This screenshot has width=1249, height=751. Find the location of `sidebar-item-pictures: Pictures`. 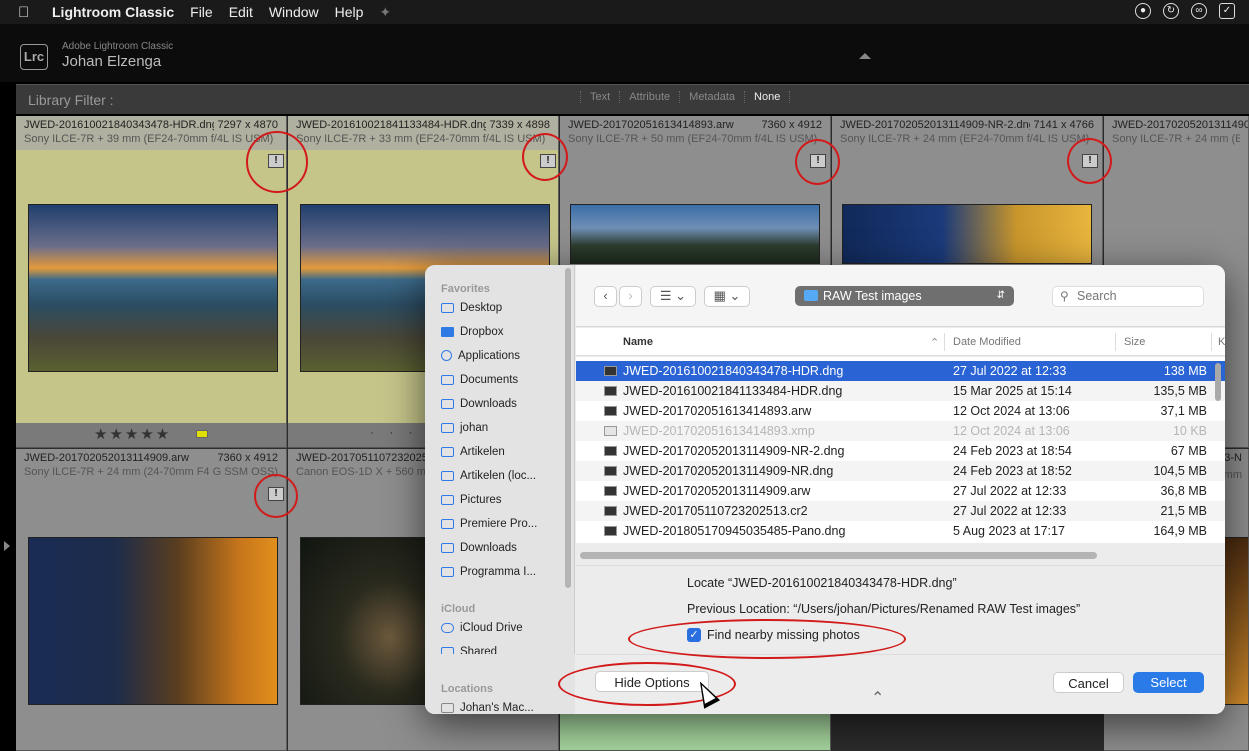

sidebar-item-pictures: Pictures is located at coordinates (471, 500).